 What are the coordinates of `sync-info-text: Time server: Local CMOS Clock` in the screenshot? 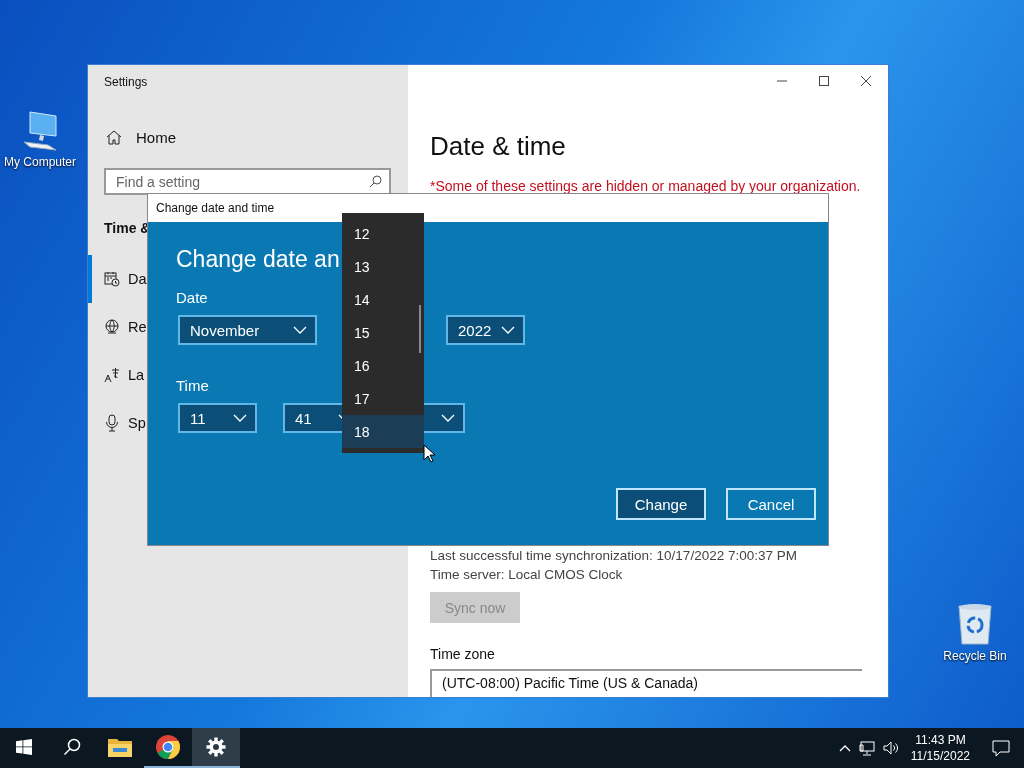 It's located at (527, 575).